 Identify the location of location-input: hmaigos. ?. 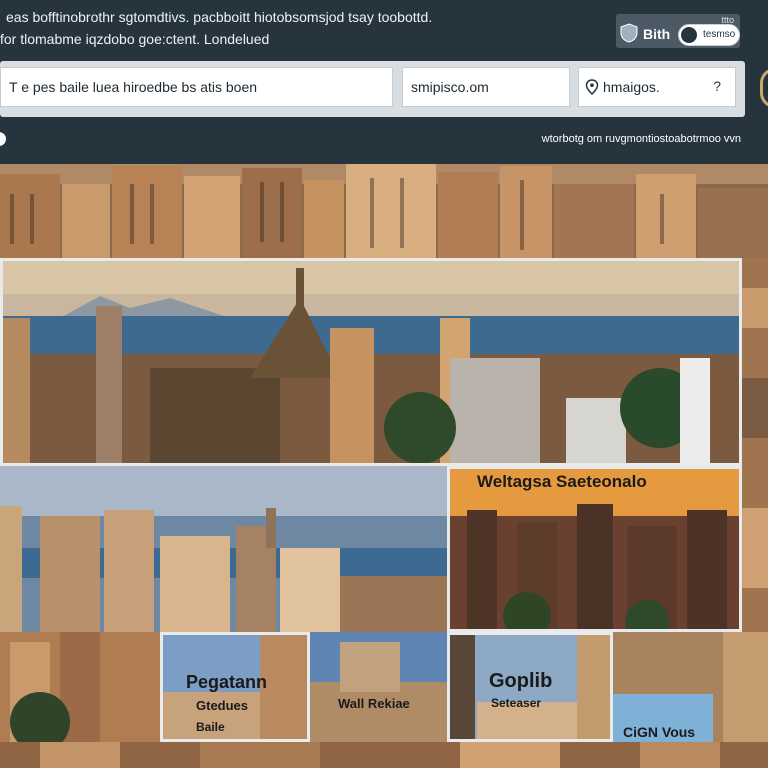
(657, 87).